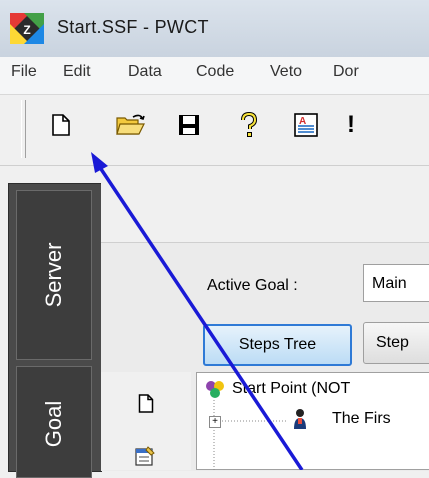 Image resolution: width=429 pixels, height=478 pixels. What do you see at coordinates (286, 72) in the screenshot?
I see `menu-veto: Veto` at bounding box center [286, 72].